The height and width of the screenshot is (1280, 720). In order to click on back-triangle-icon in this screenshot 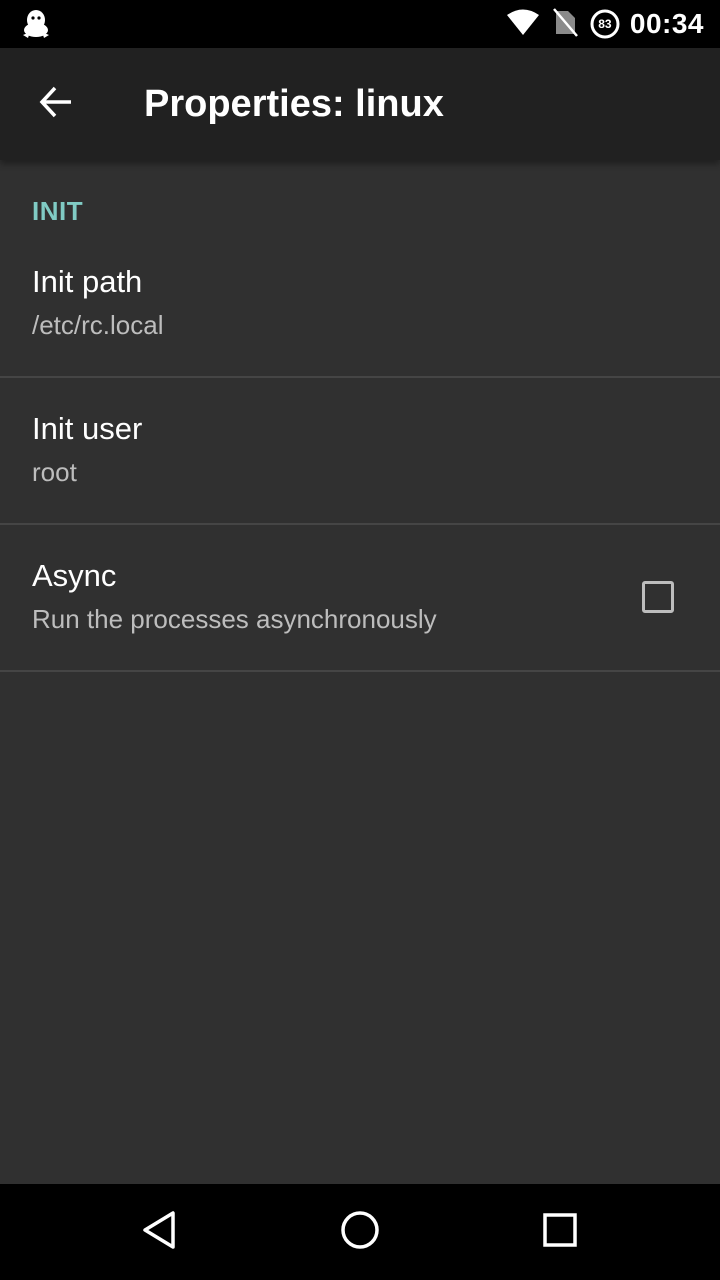, I will do `click(160, 1232)`.